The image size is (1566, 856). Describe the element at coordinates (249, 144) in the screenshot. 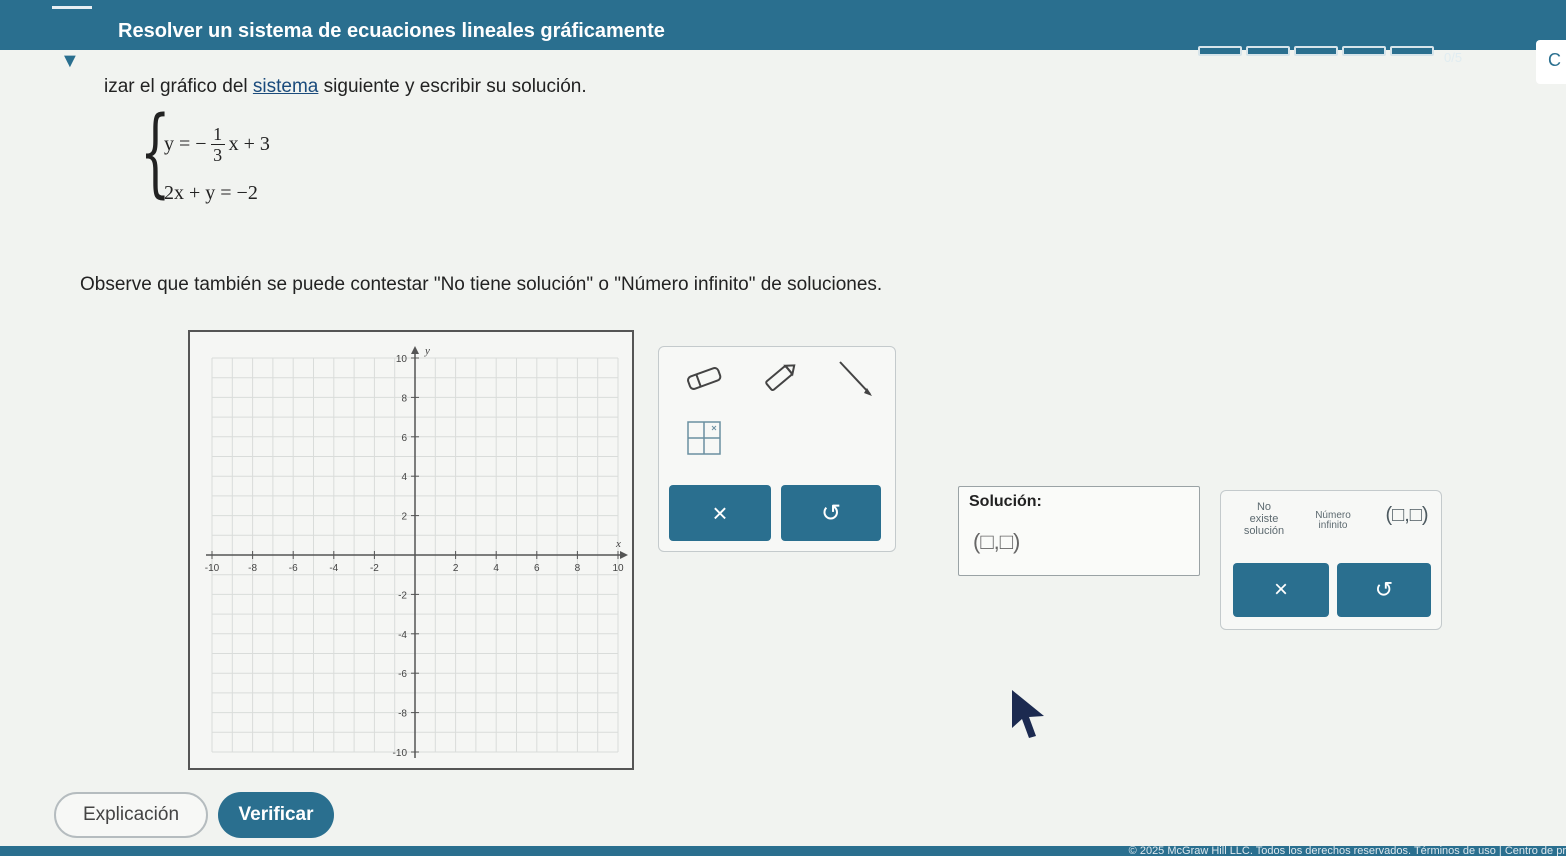

I see `equation-1-rhs: x + 3` at that location.